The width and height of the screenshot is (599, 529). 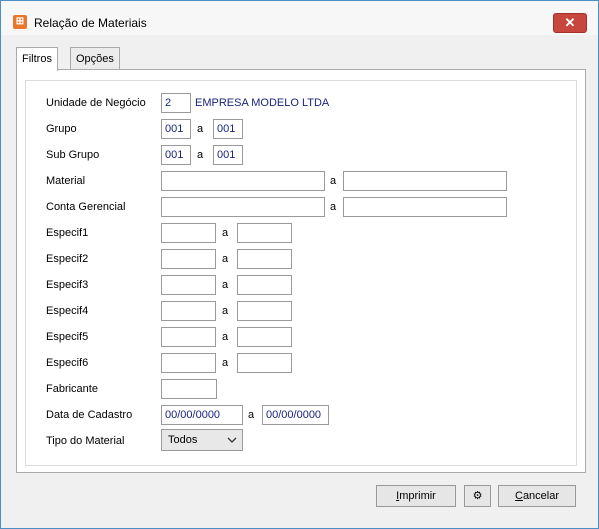 I want to click on material-sep: a, so click(x=333, y=181).